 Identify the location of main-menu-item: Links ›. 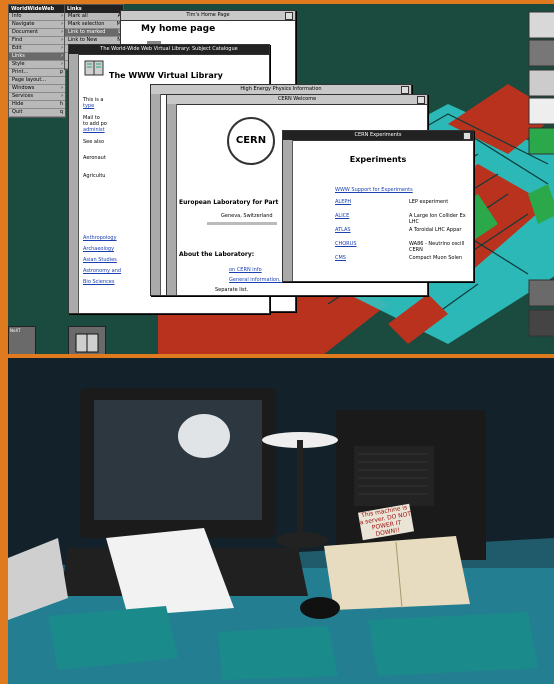
(37, 57).